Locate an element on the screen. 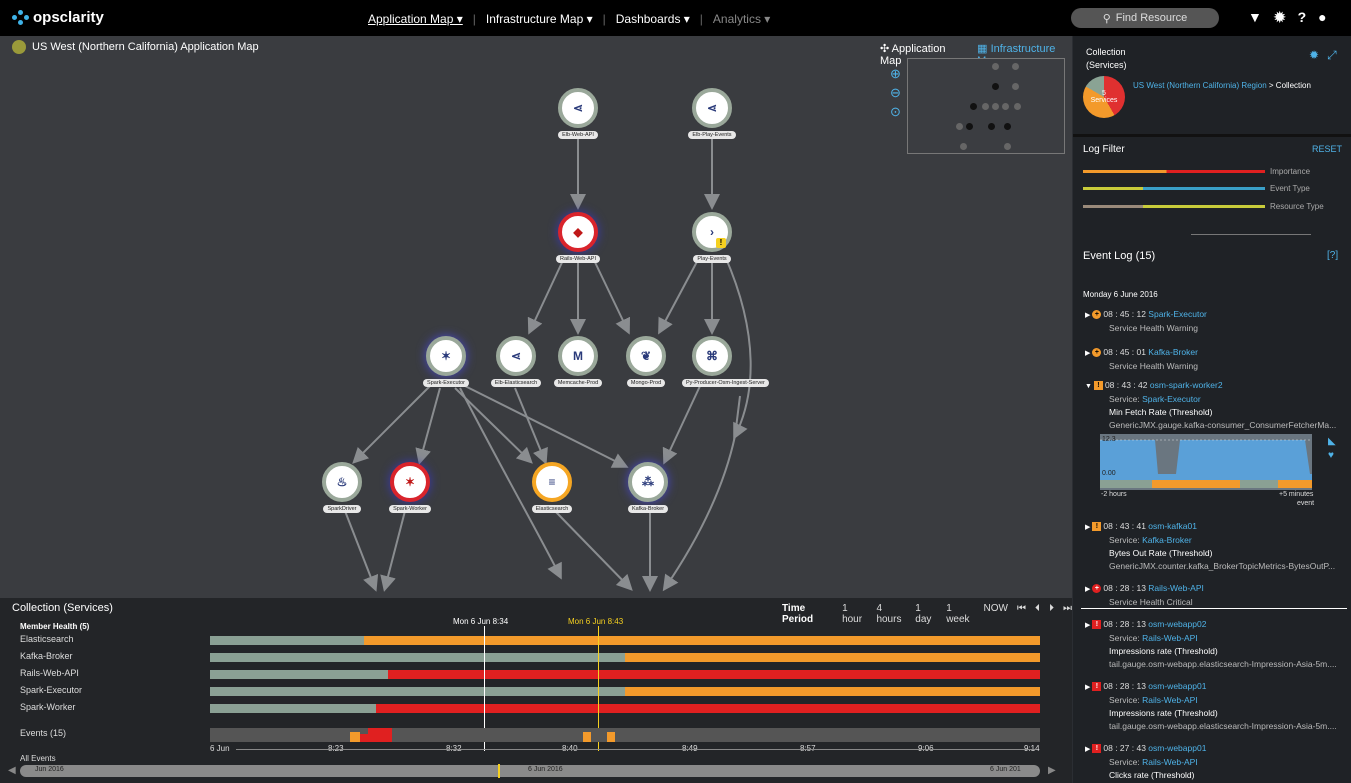 The height and width of the screenshot is (783, 1351). event-source-link: Rails-Web-API is located at coordinates (1176, 588).